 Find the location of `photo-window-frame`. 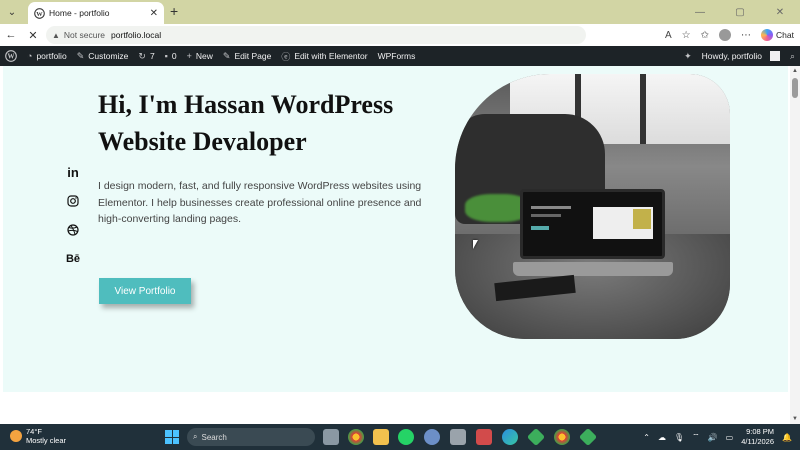

photo-window-frame is located at coordinates (643, 109).